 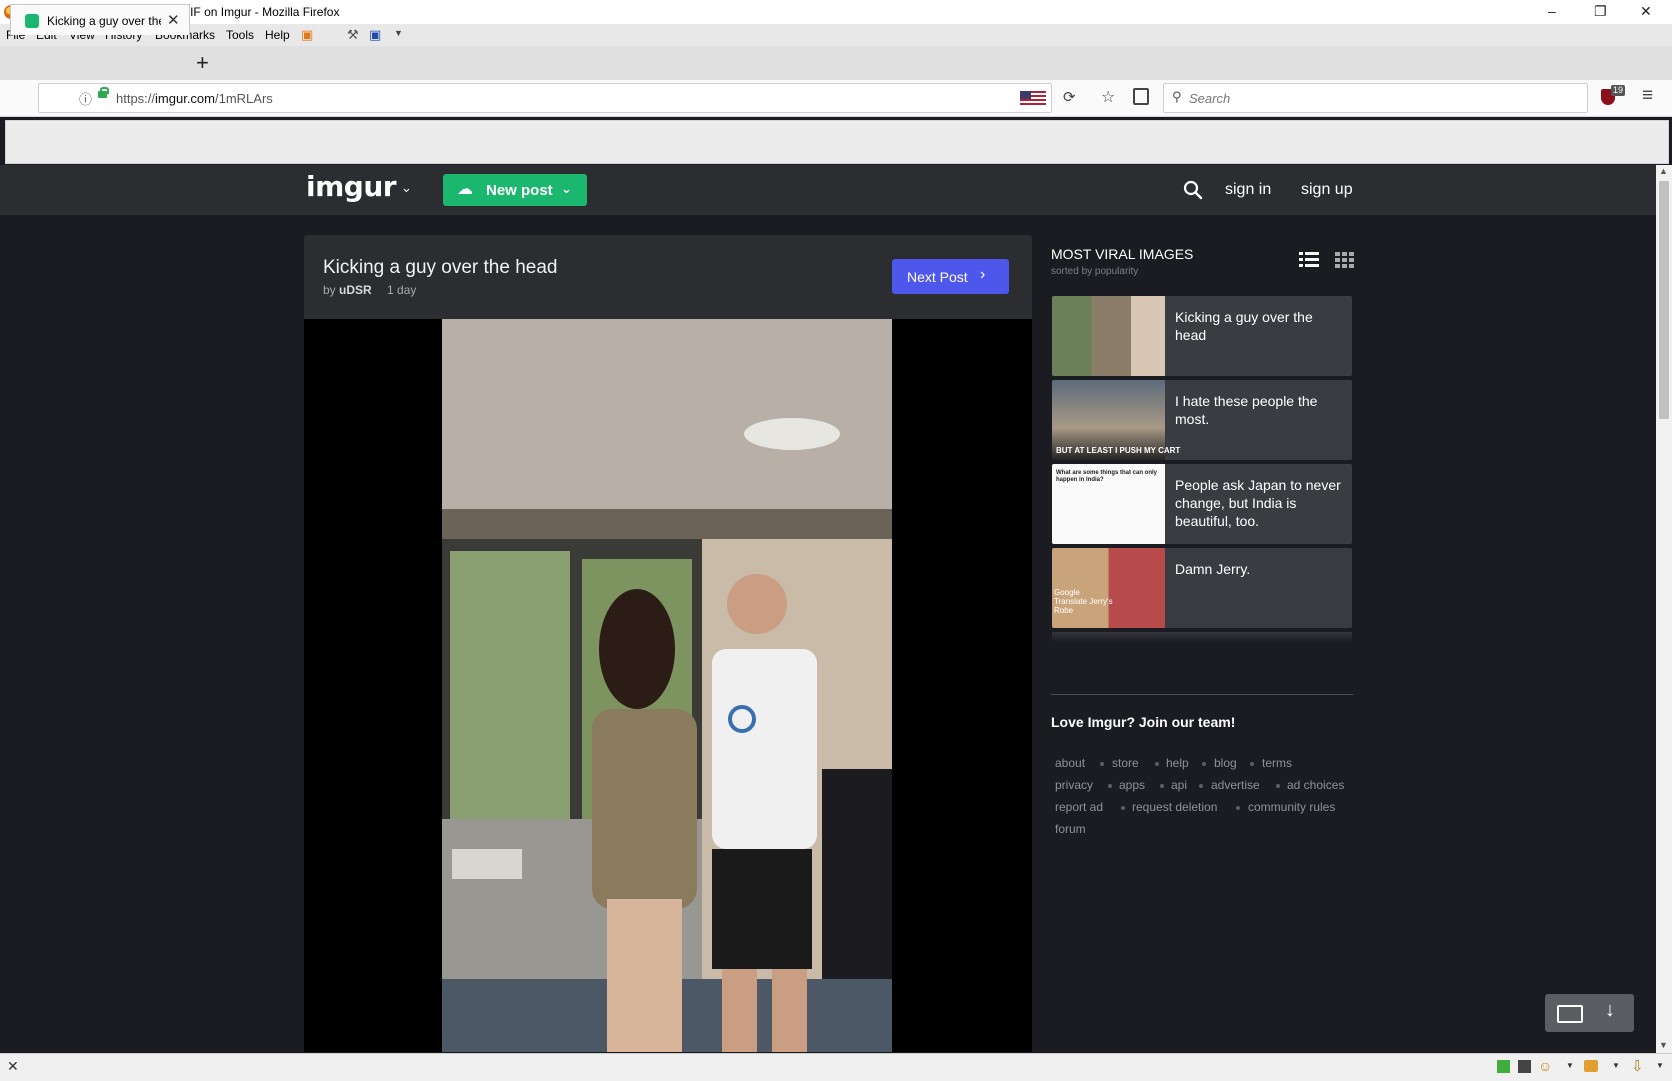 What do you see at coordinates (1277, 763) in the screenshot?
I see `footer-link-terms: terms` at bounding box center [1277, 763].